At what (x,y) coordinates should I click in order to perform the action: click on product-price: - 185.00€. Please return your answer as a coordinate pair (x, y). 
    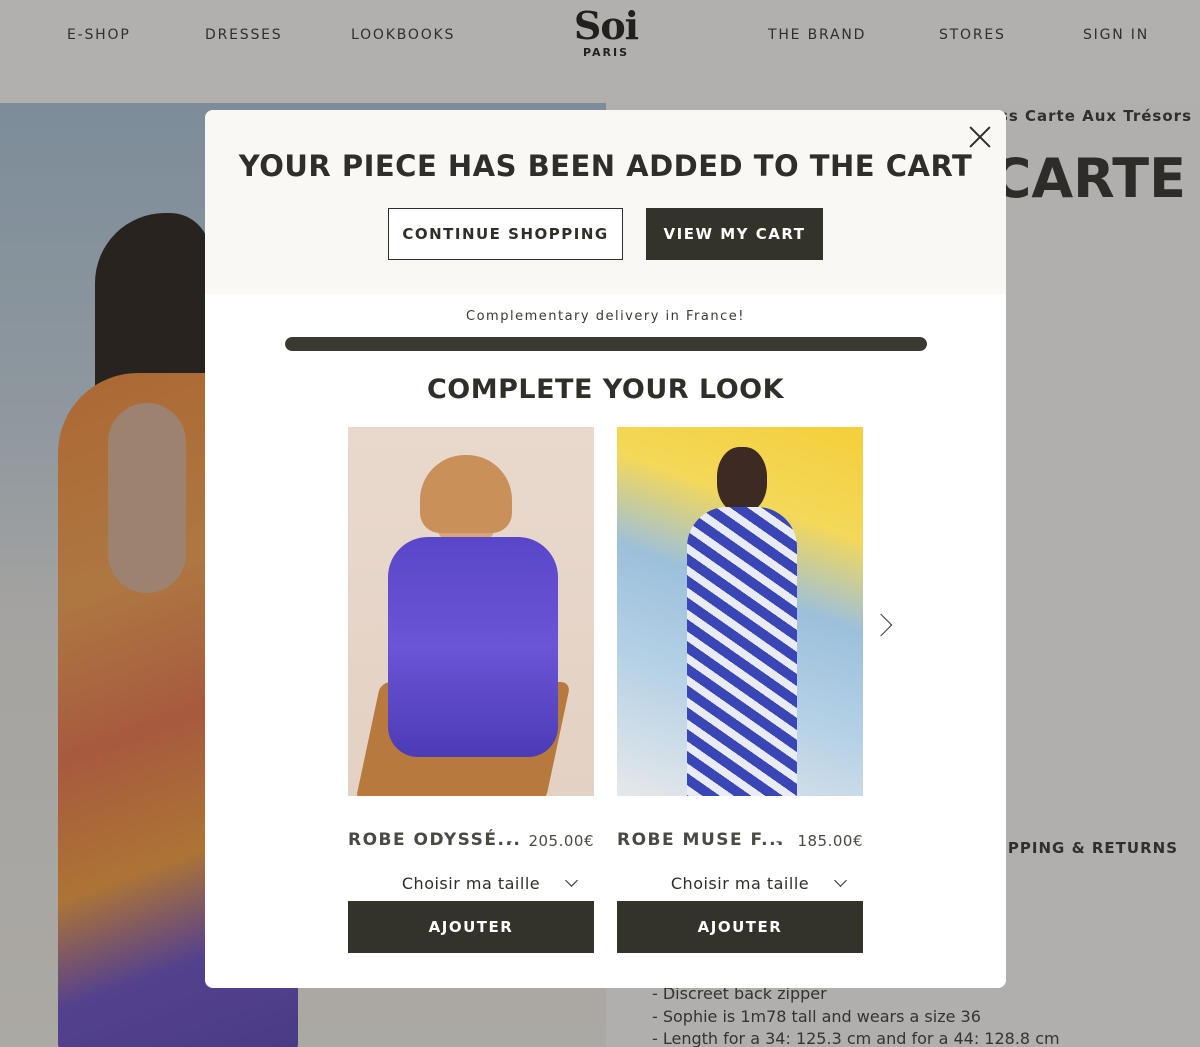
    Looking at the image, I should click on (819, 841).